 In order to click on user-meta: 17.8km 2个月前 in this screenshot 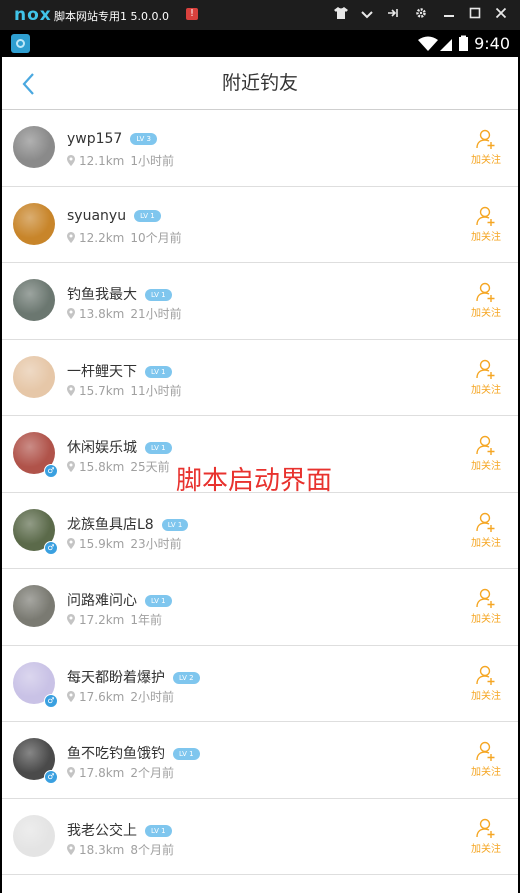, I will do `click(120, 772)`.